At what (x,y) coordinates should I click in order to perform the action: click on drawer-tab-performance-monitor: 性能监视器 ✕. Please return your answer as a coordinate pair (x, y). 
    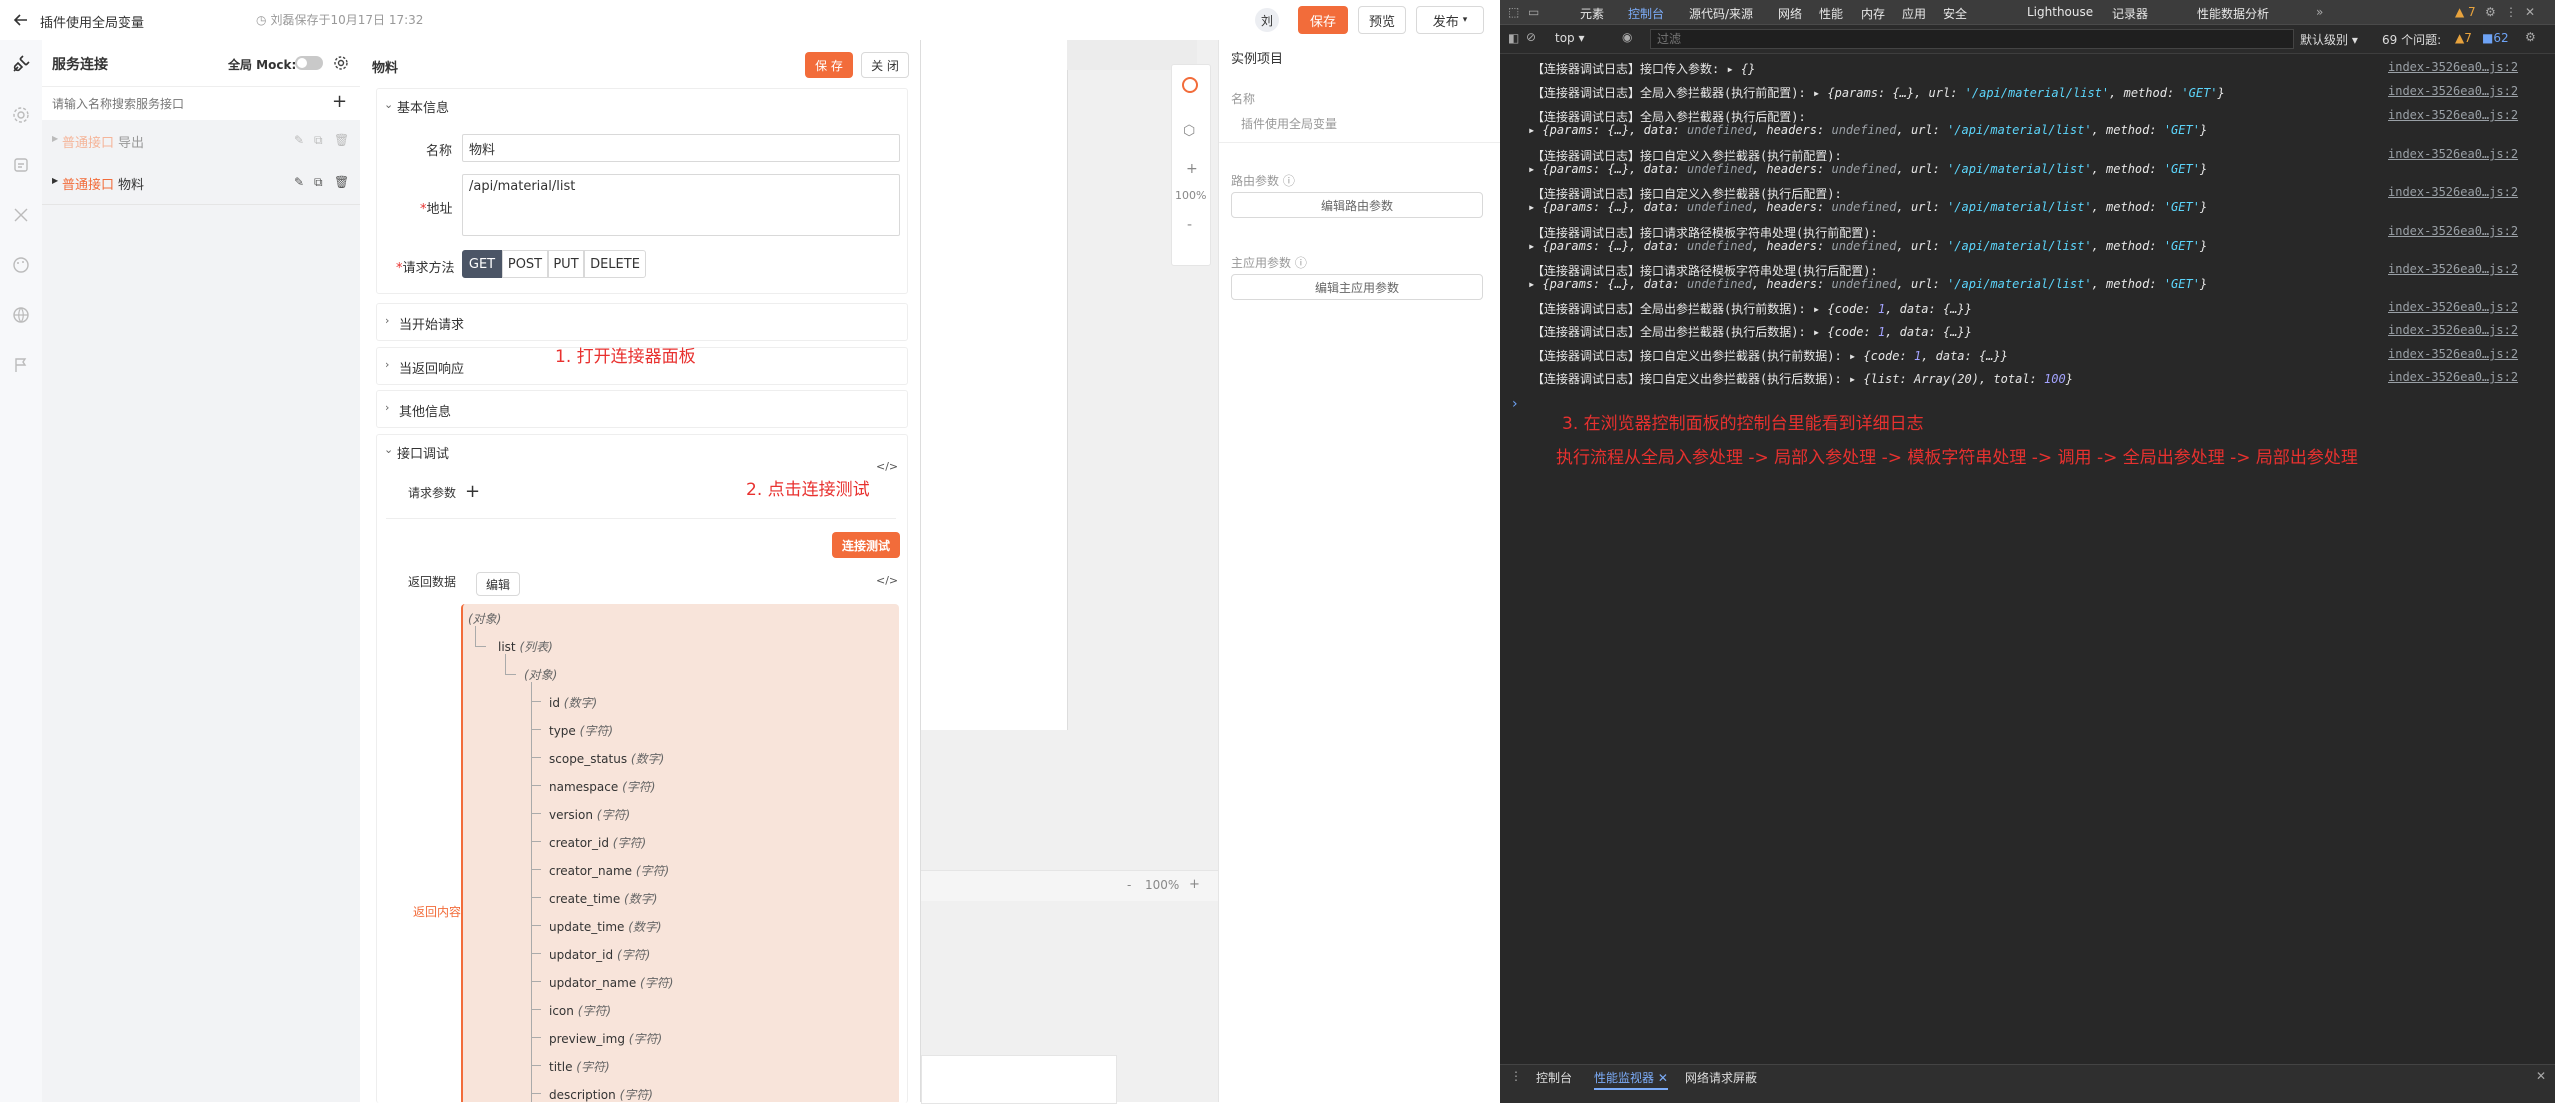
    Looking at the image, I should click on (1631, 1079).